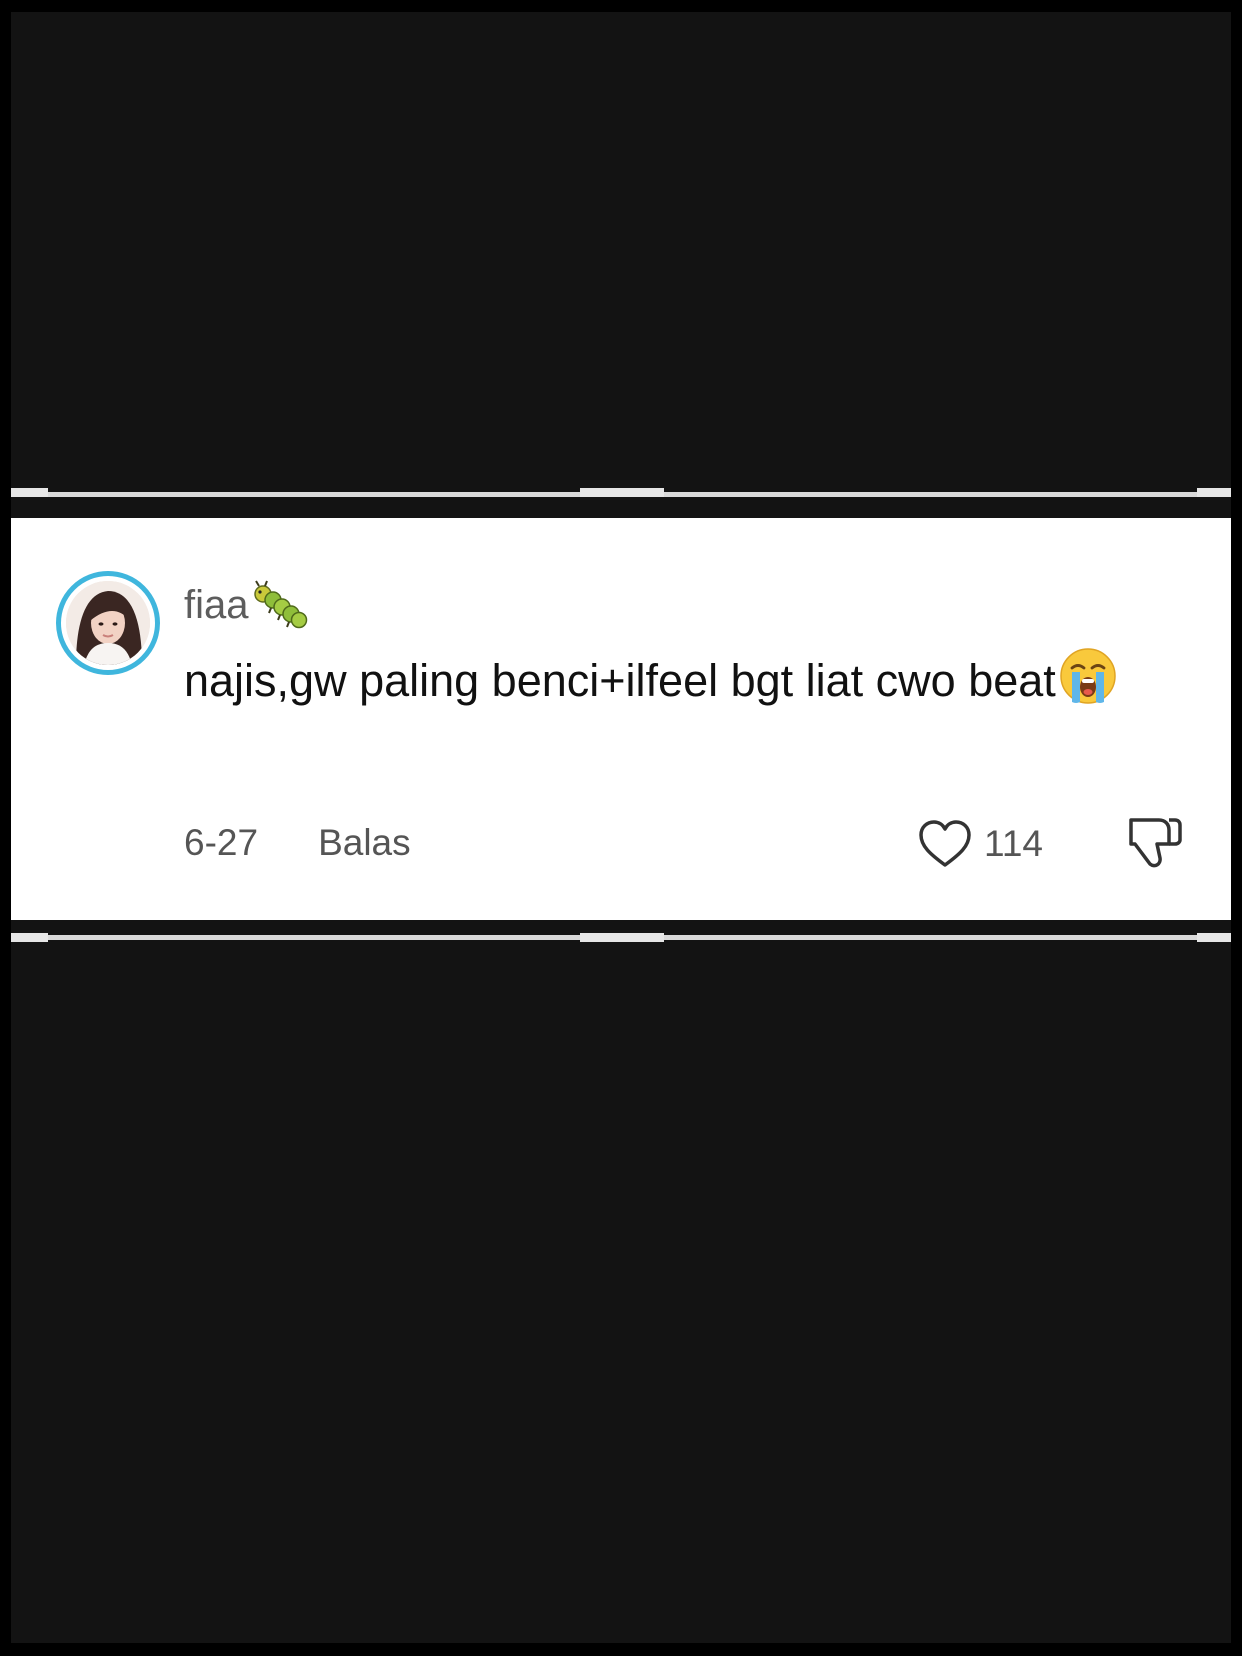  I want to click on avatar, so click(108, 623).